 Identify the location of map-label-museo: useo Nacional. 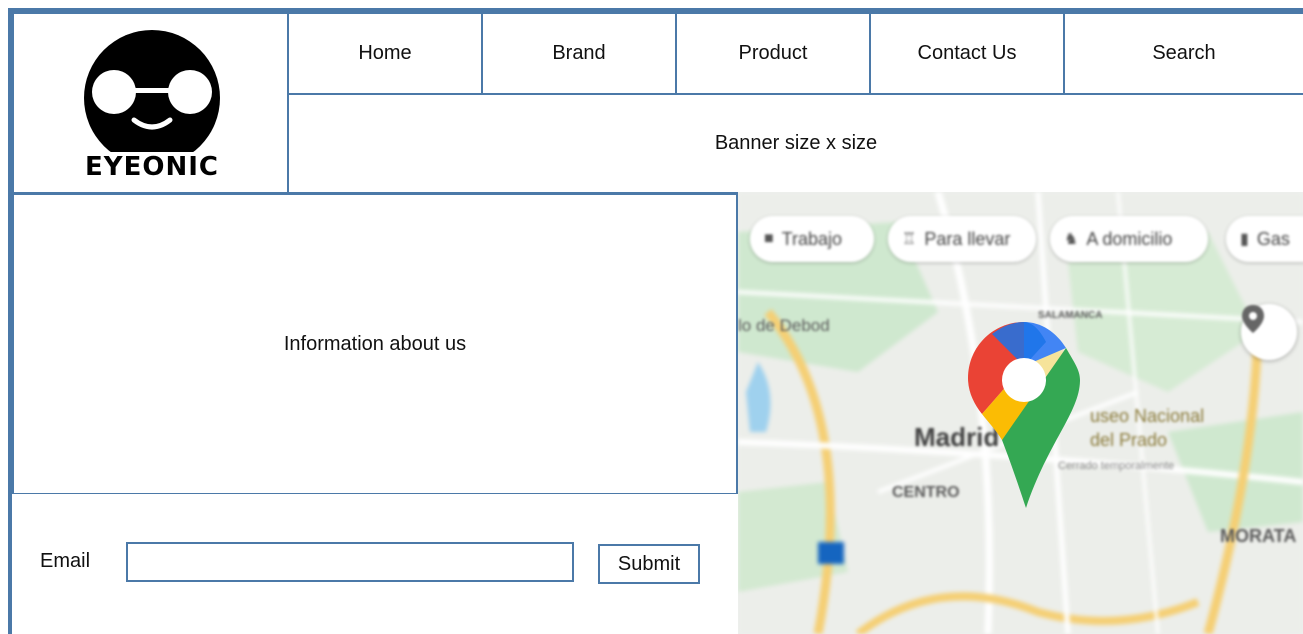
(1147, 416).